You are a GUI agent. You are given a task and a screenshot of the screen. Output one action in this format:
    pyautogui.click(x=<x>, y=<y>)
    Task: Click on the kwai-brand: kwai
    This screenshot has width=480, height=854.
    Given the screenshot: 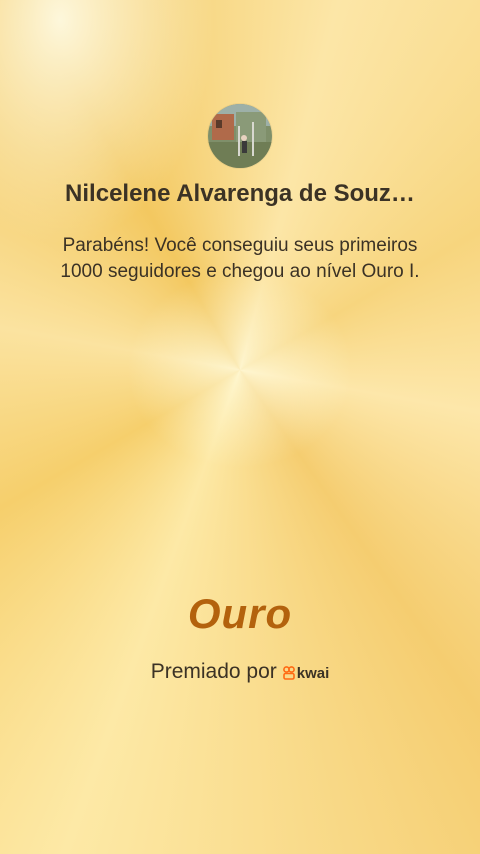 What is the action you would take?
    pyautogui.click(x=306, y=673)
    